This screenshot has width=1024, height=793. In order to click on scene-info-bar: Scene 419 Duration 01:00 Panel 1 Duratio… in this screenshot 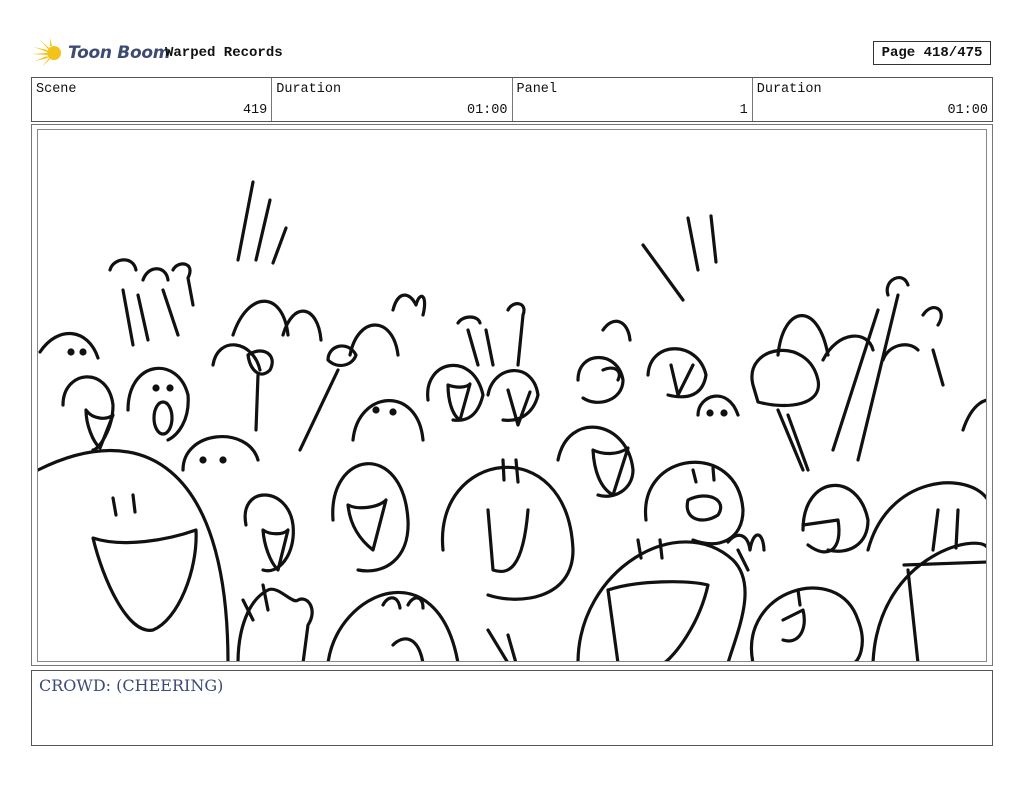, I will do `click(512, 99)`.